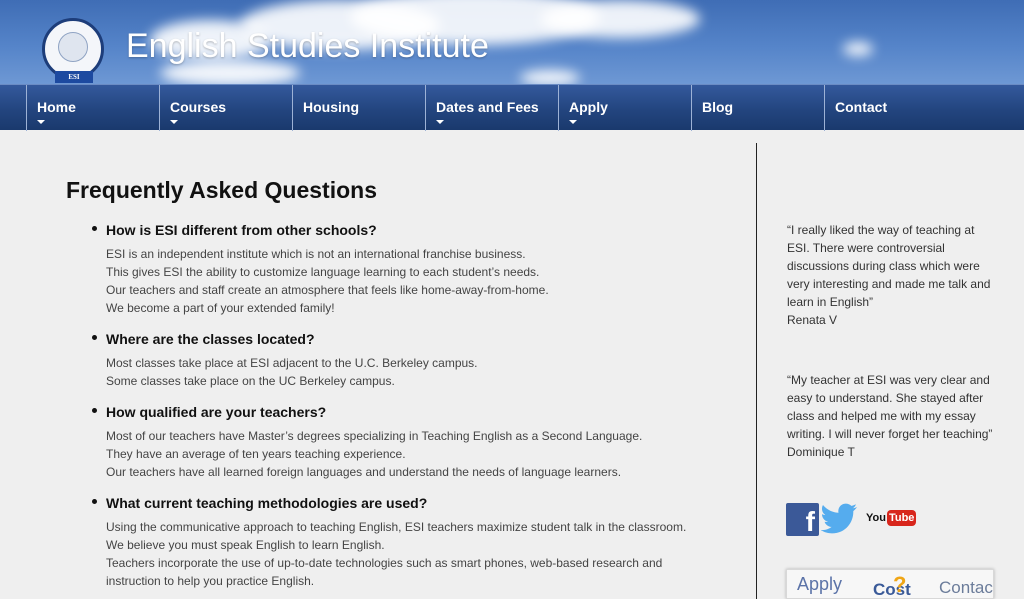 The height and width of the screenshot is (599, 1024). I want to click on youtube-icon: You Tube, so click(891, 518).